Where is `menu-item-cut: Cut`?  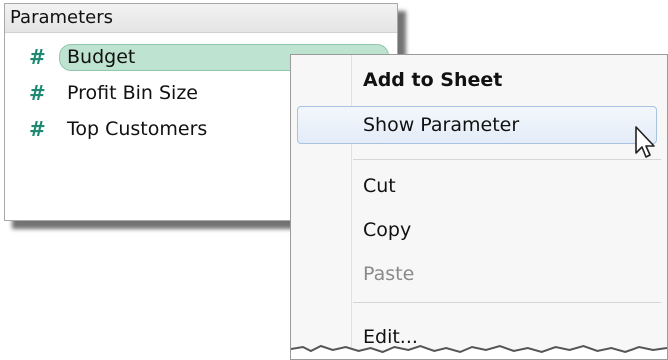 menu-item-cut: Cut is located at coordinates (379, 186).